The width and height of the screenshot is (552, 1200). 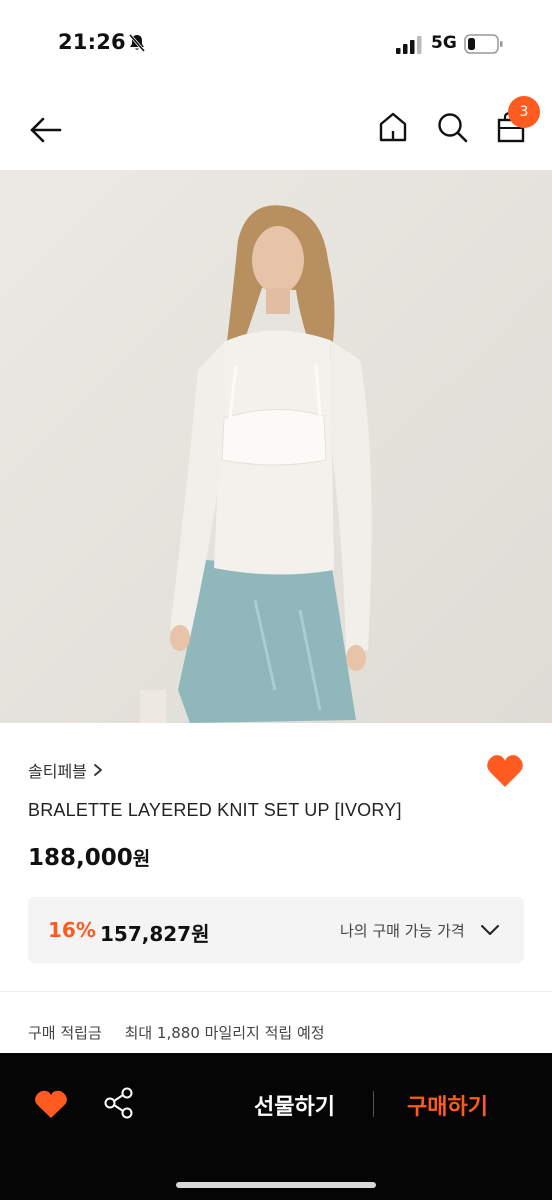 I want to click on section-divider, so click(x=276, y=991).